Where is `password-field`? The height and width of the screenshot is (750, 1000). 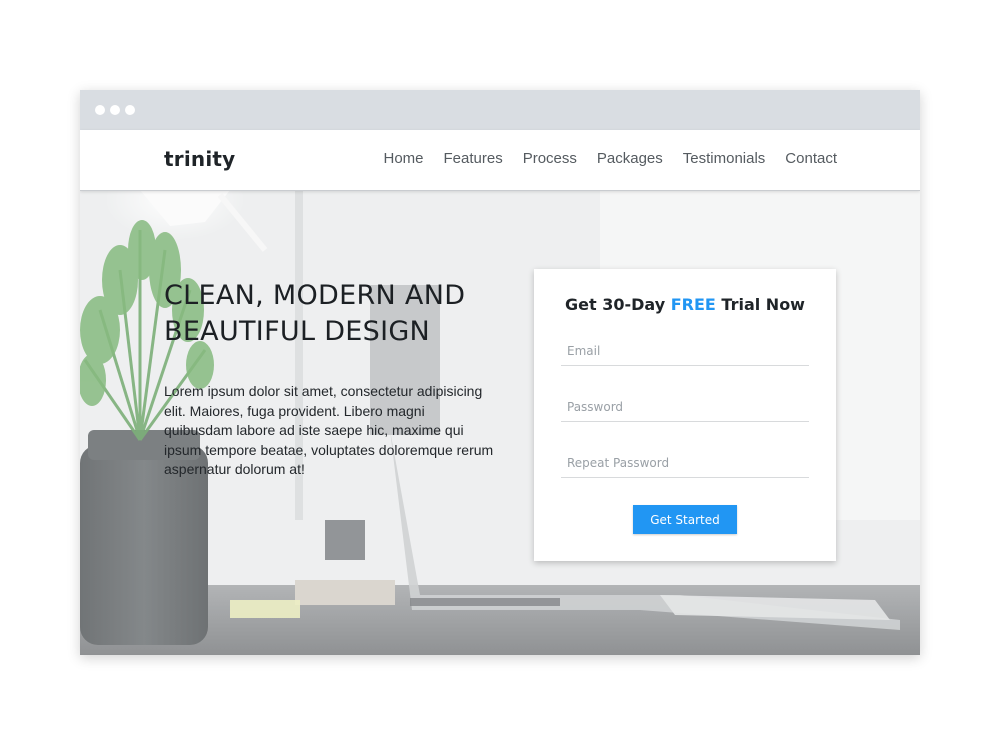
password-field is located at coordinates (685, 407).